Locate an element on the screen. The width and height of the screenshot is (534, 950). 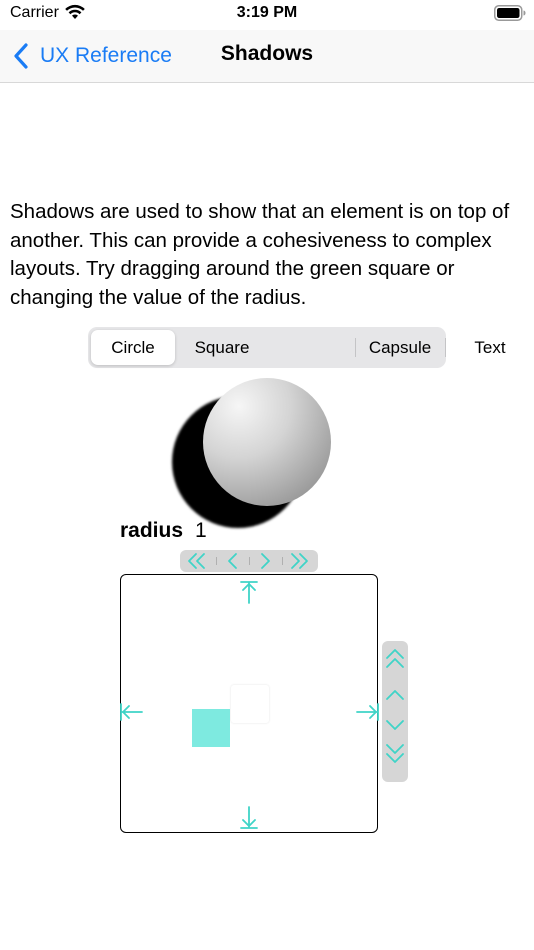
vertical-stepper is located at coordinates (395, 711).